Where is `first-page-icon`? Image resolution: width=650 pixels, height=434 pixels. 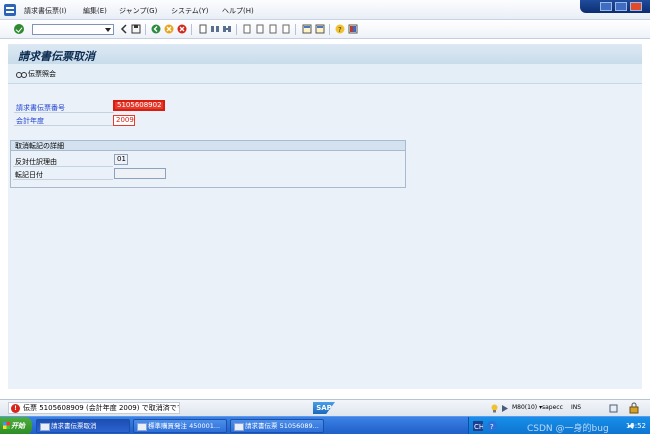
first-page-icon is located at coordinates (247, 29).